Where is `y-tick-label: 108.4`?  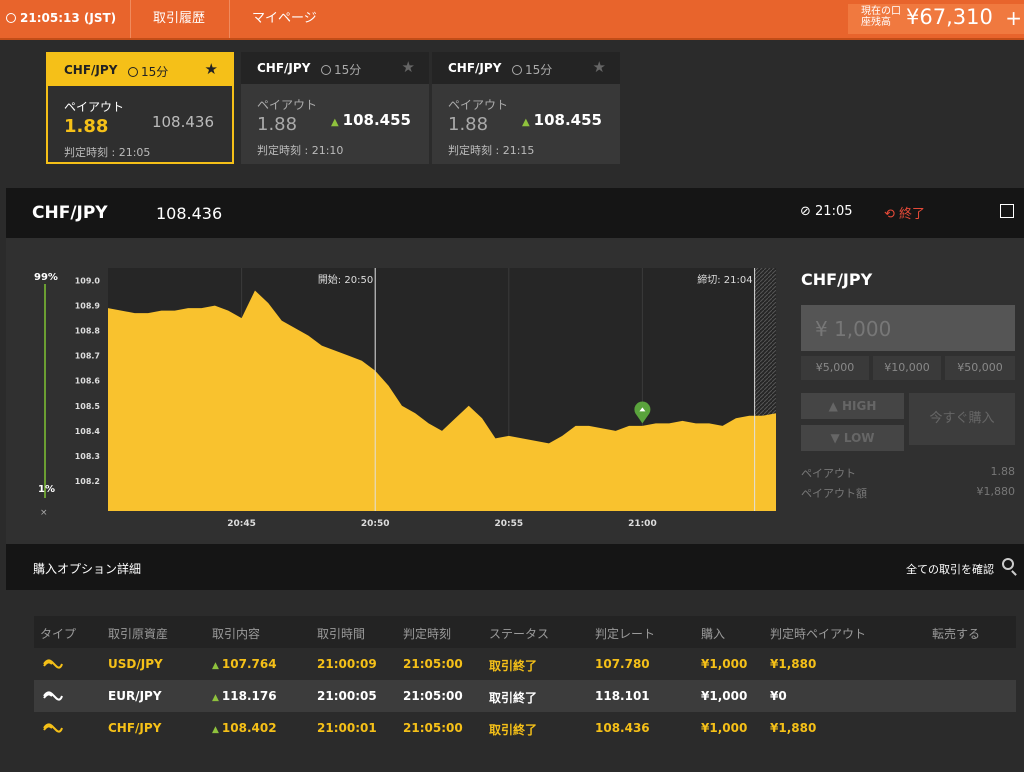
y-tick-label: 108.4 is located at coordinates (88, 431).